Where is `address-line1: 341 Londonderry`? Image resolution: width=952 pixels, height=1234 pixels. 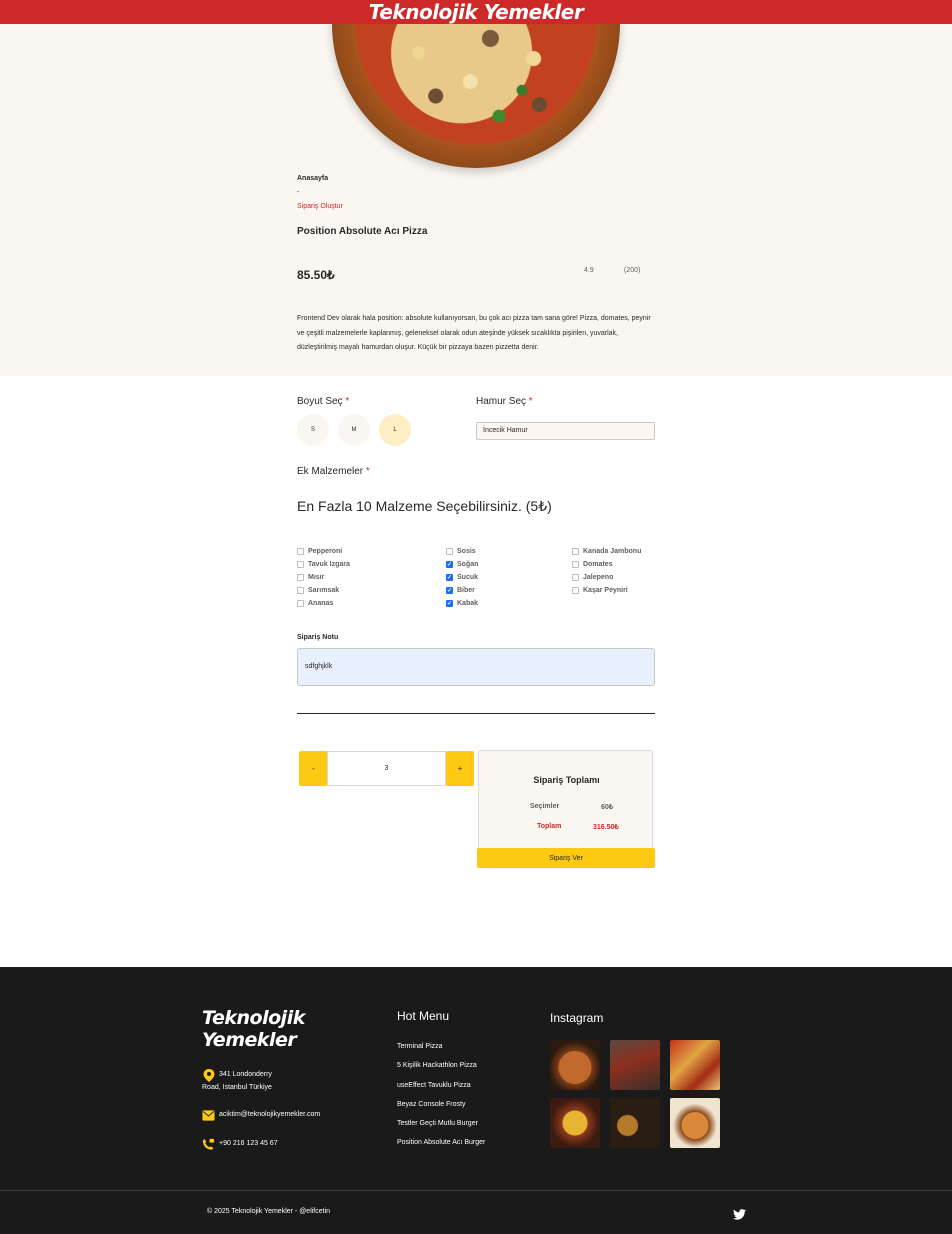
address-line1: 341 Londonderry is located at coordinates (245, 1074).